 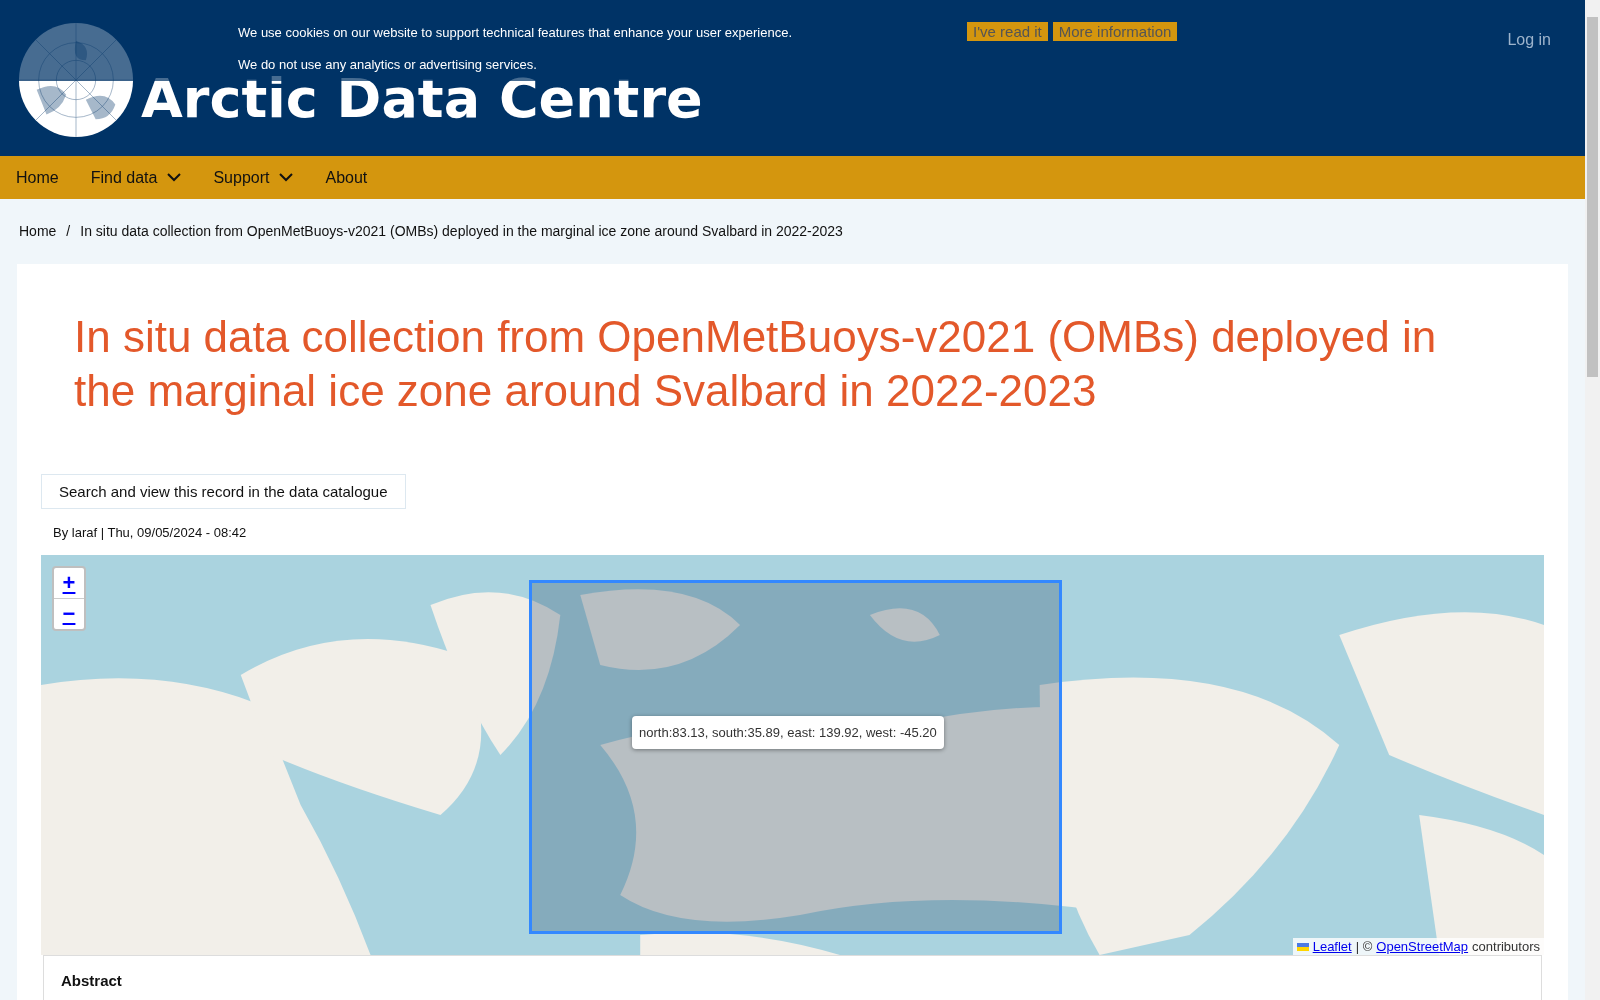 What do you see at coordinates (755, 364) in the screenshot?
I see `page-title: In situ data collection from OpenMetBuoys-v2021 (OMBs) deployed in the marginal ice zone around Svalbard in 2022-2023` at bounding box center [755, 364].